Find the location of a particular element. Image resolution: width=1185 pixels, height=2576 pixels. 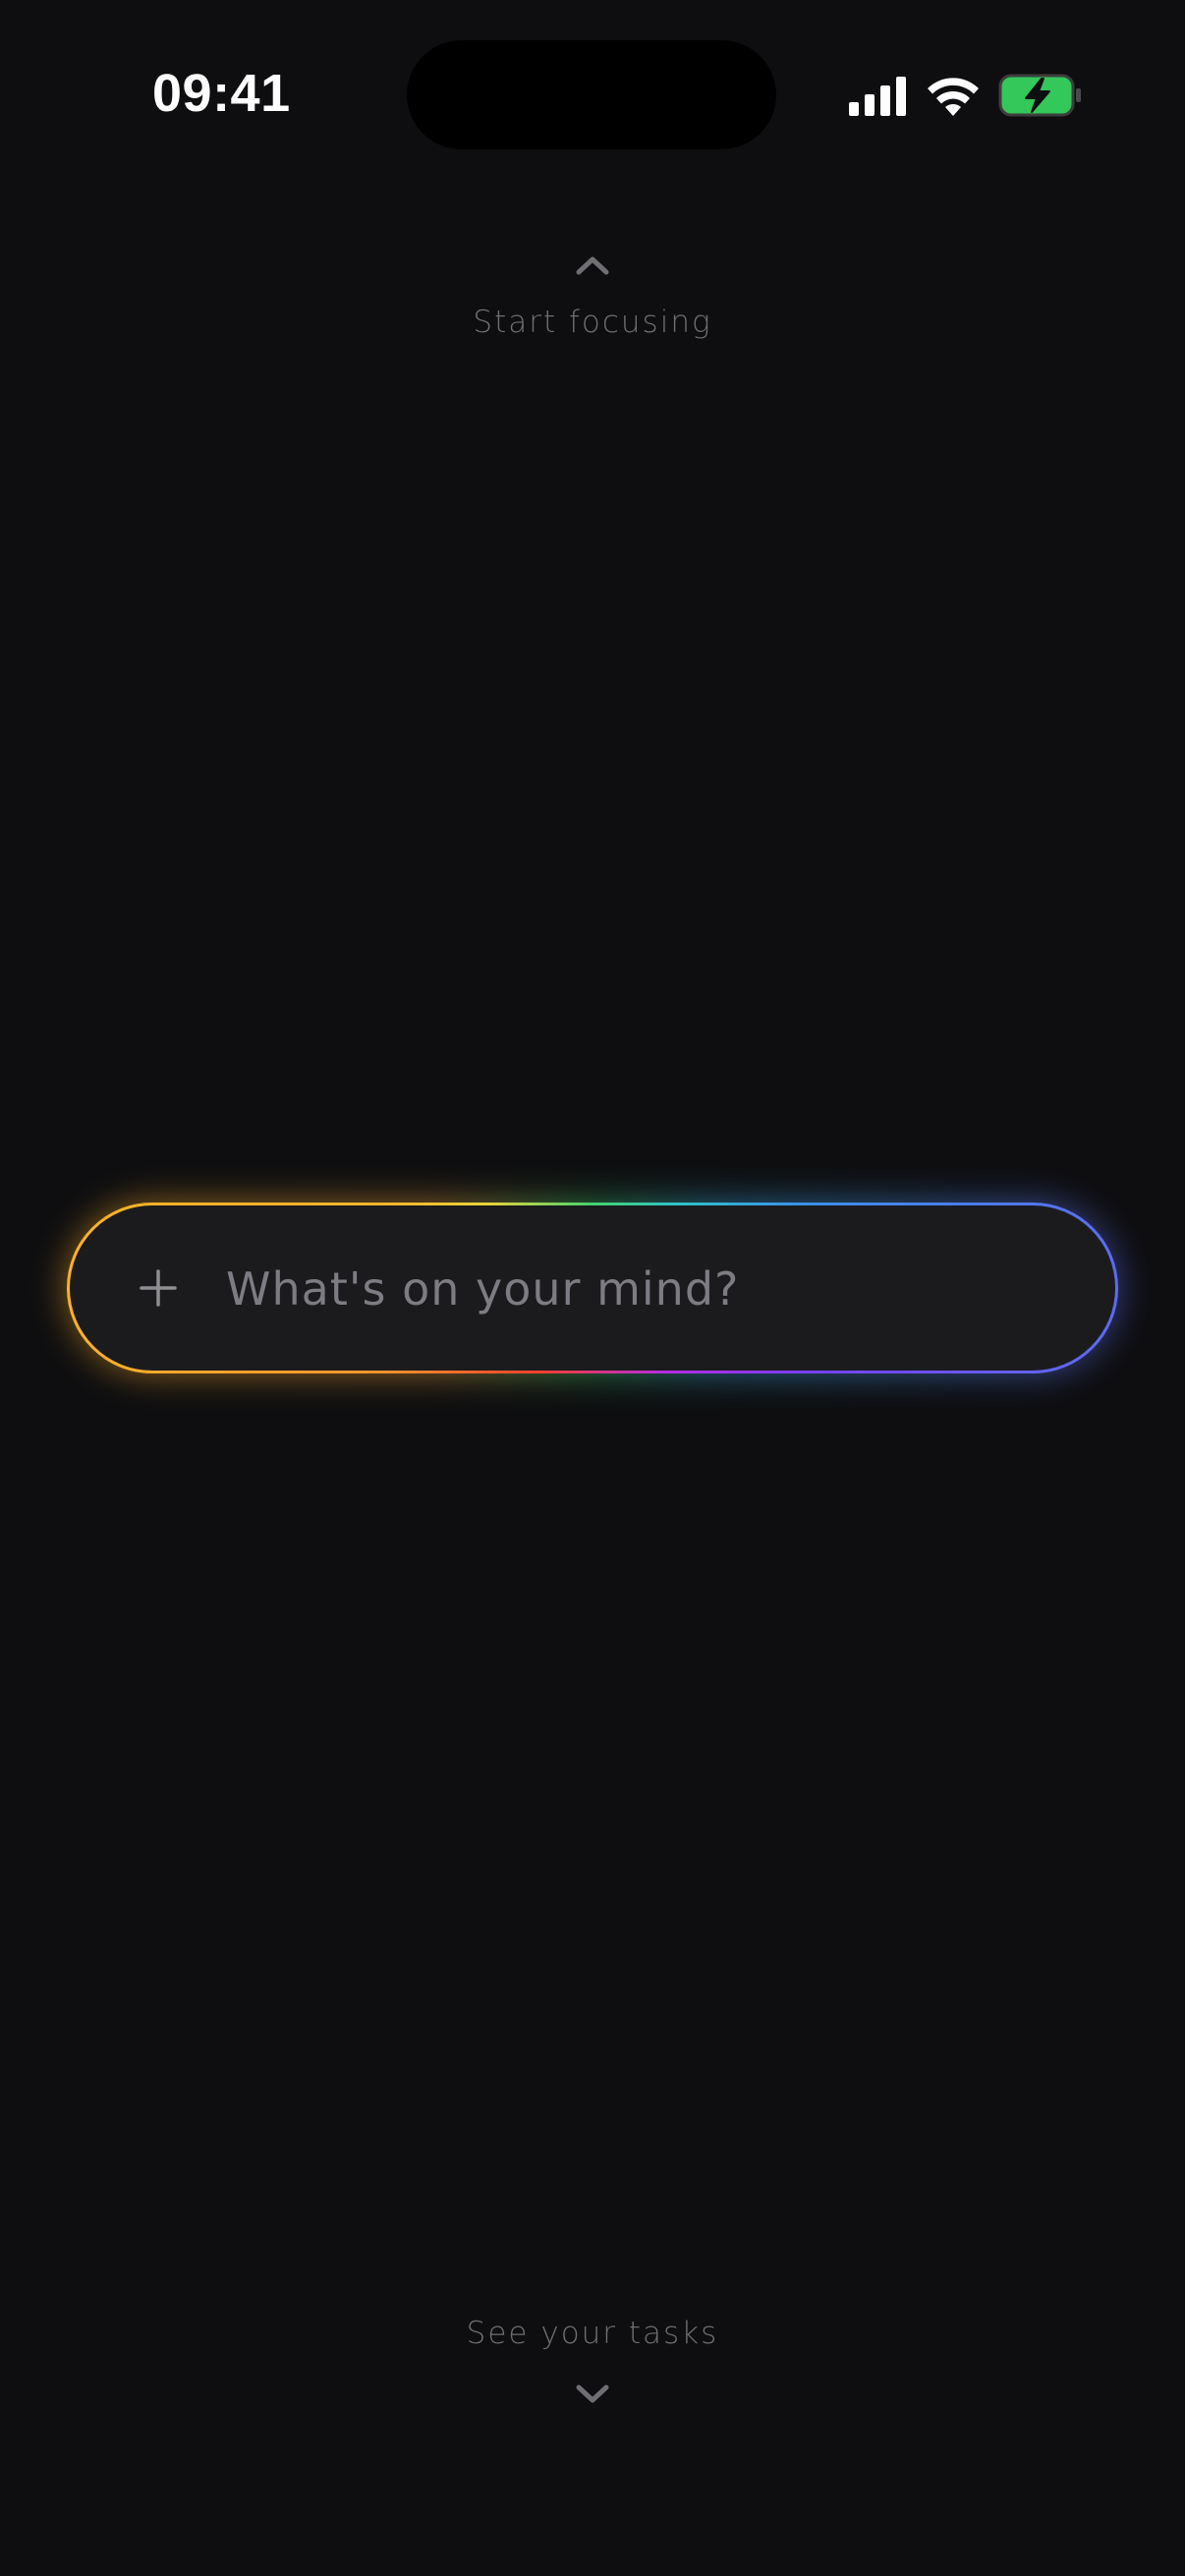

plus-icon is located at coordinates (159, 1288).